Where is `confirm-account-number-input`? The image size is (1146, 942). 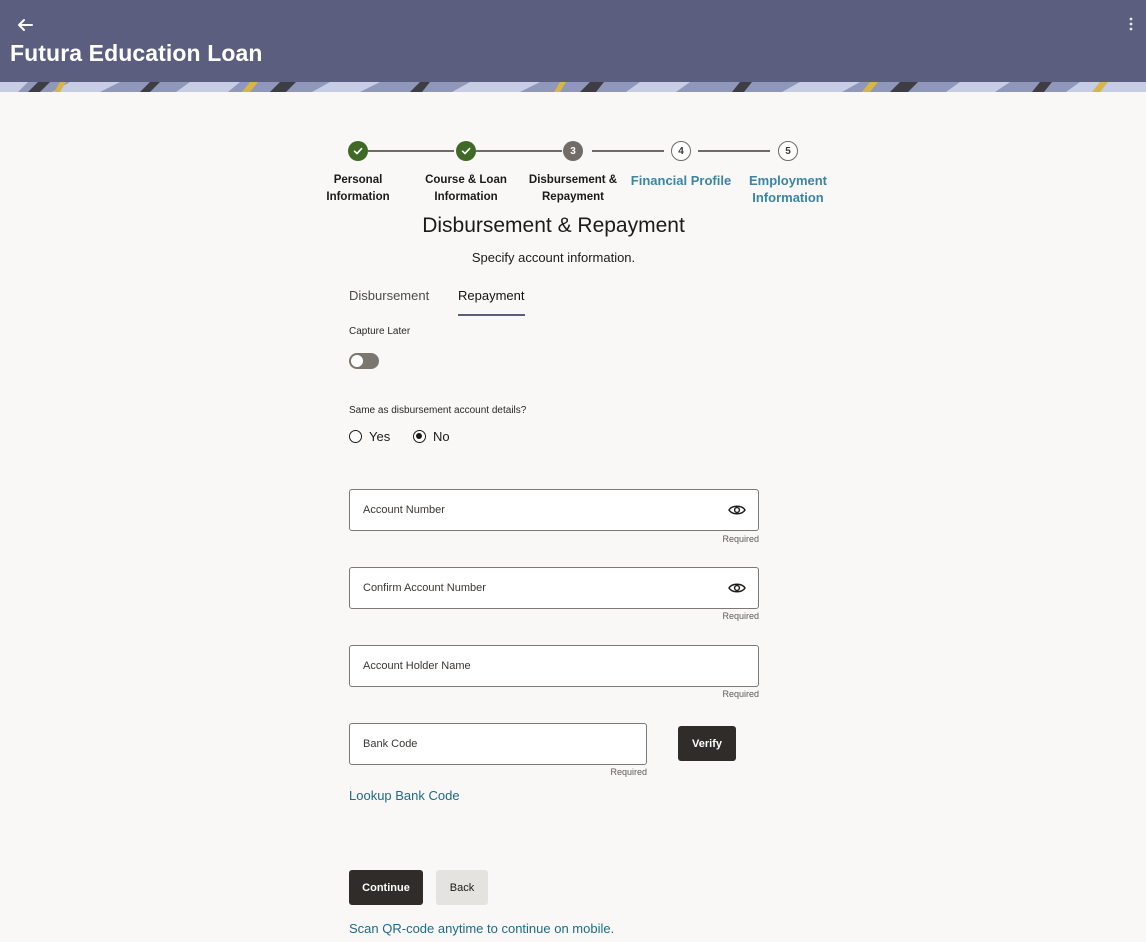 confirm-account-number-input is located at coordinates (554, 588).